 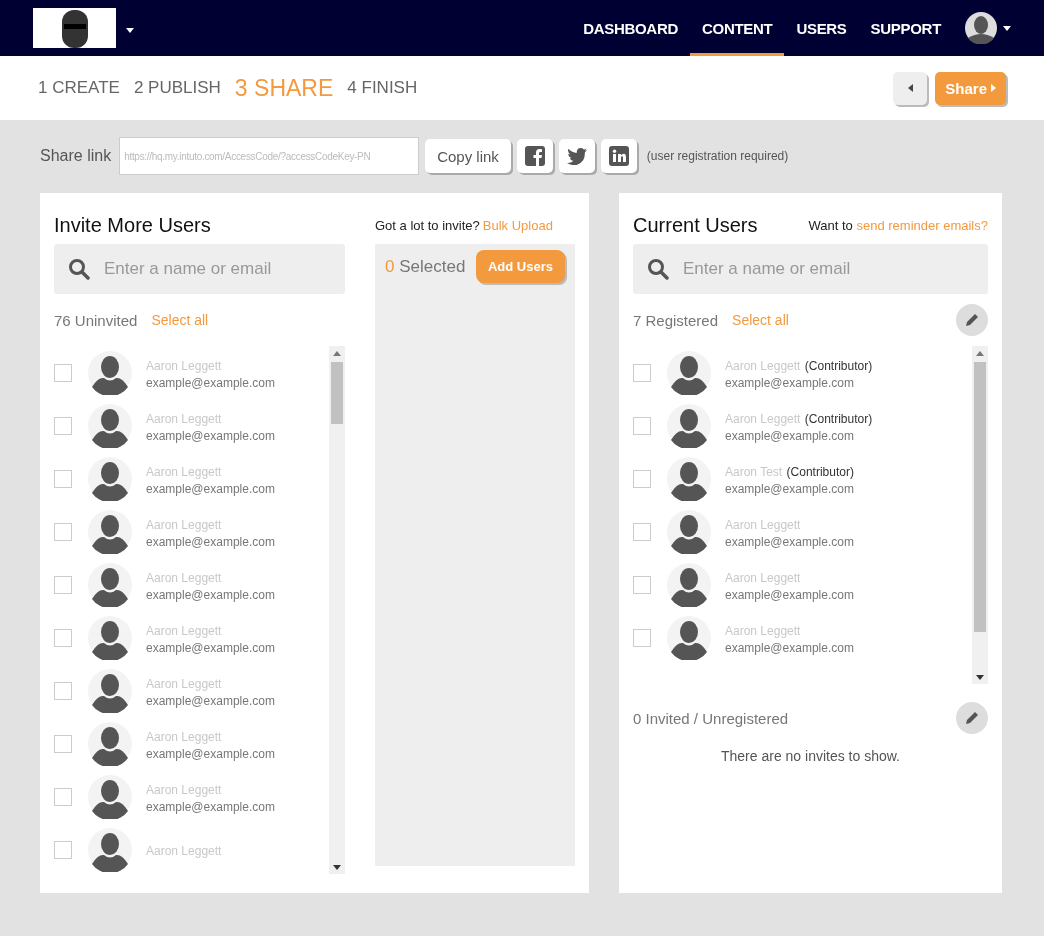 I want to click on nav-link: USERS, so click(x=821, y=28).